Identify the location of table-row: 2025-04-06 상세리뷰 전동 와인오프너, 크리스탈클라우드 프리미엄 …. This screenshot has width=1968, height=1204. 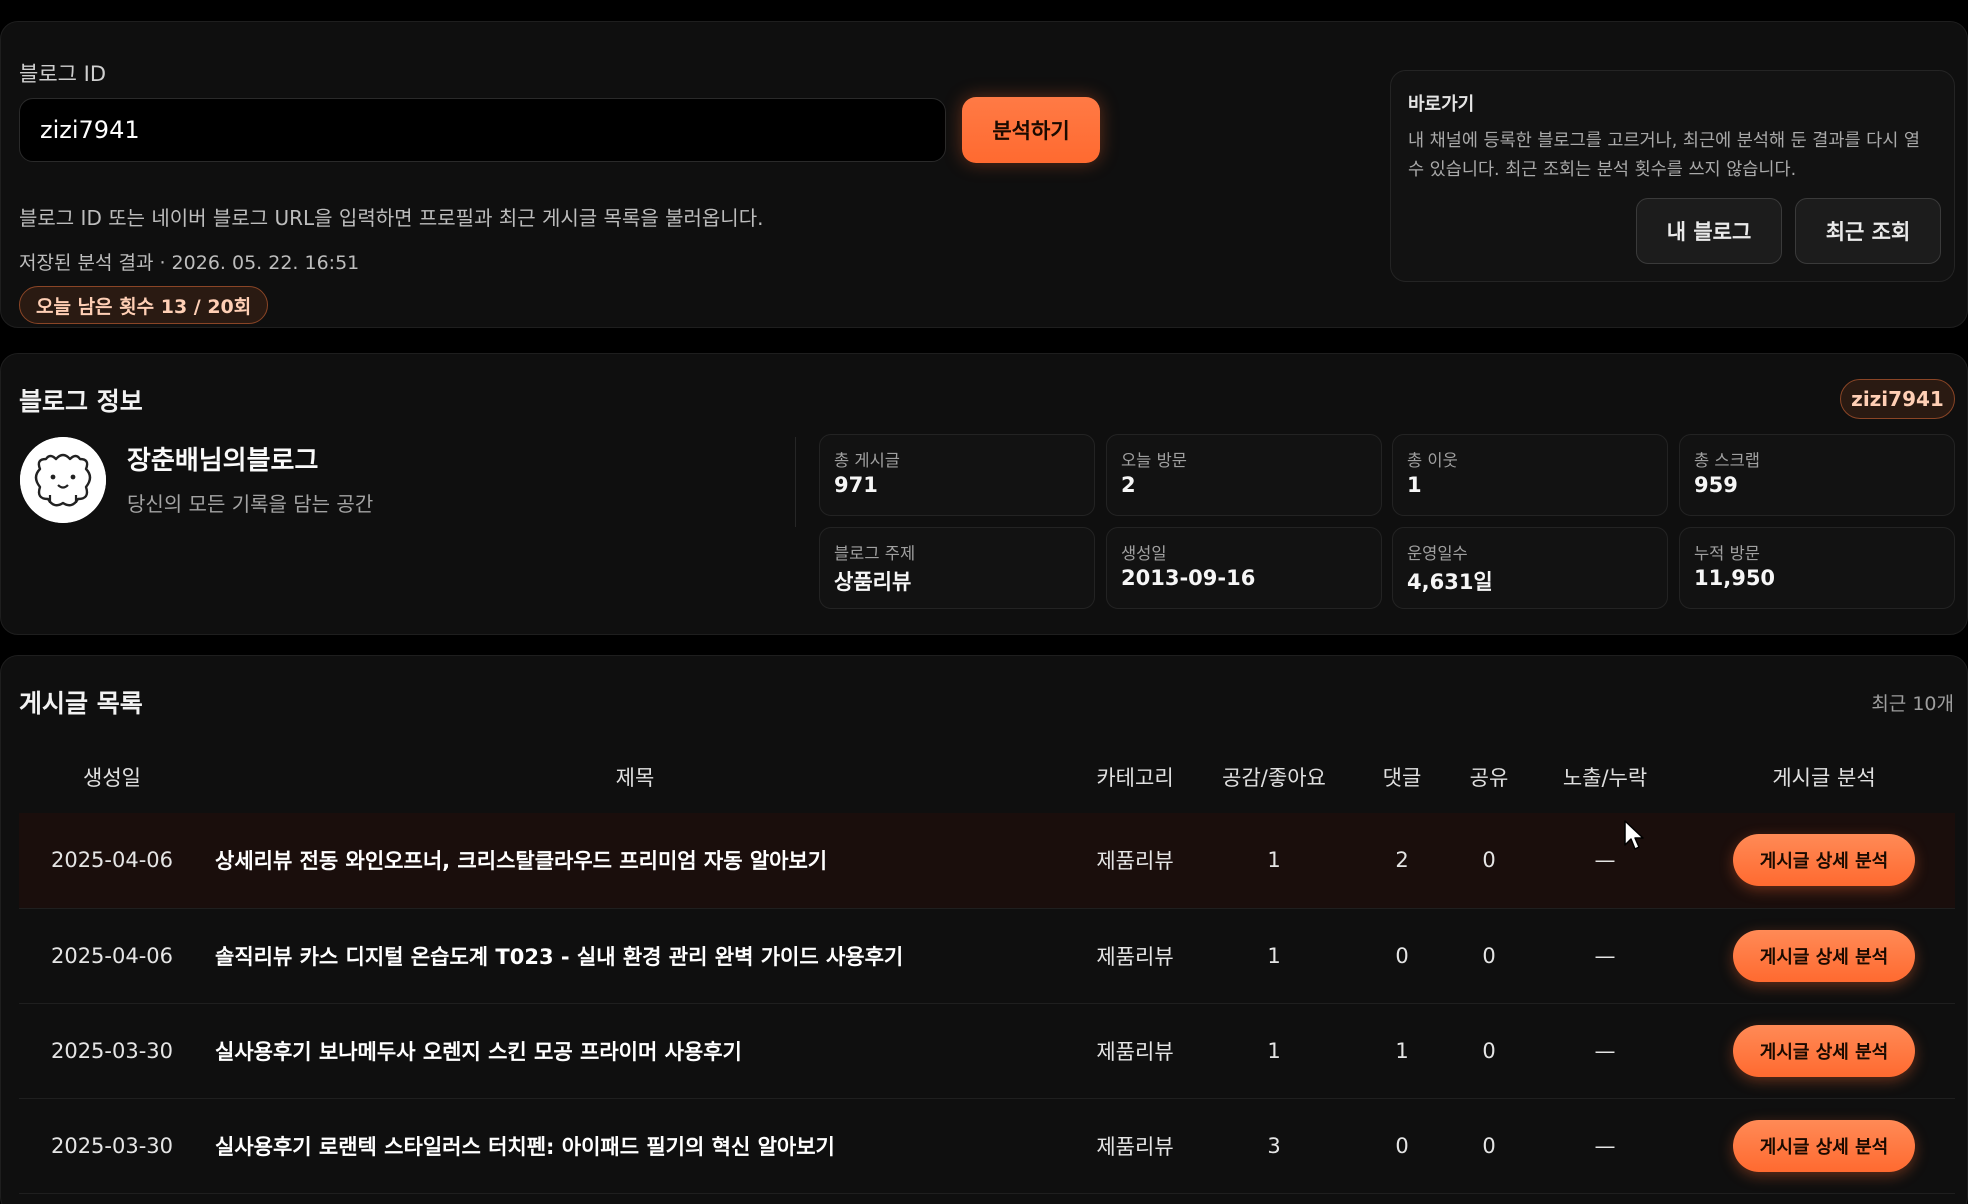
(987, 861).